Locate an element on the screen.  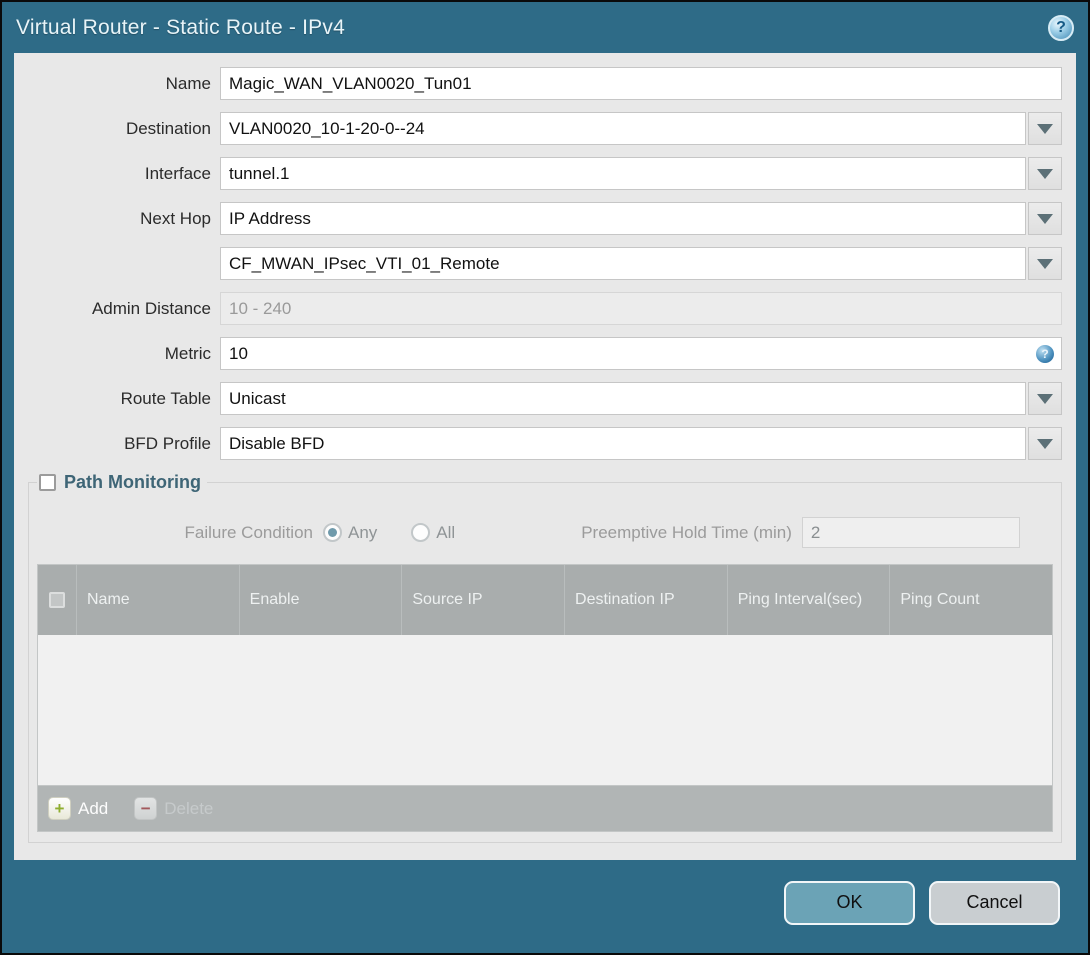
name-label: Name is located at coordinates (188, 83).